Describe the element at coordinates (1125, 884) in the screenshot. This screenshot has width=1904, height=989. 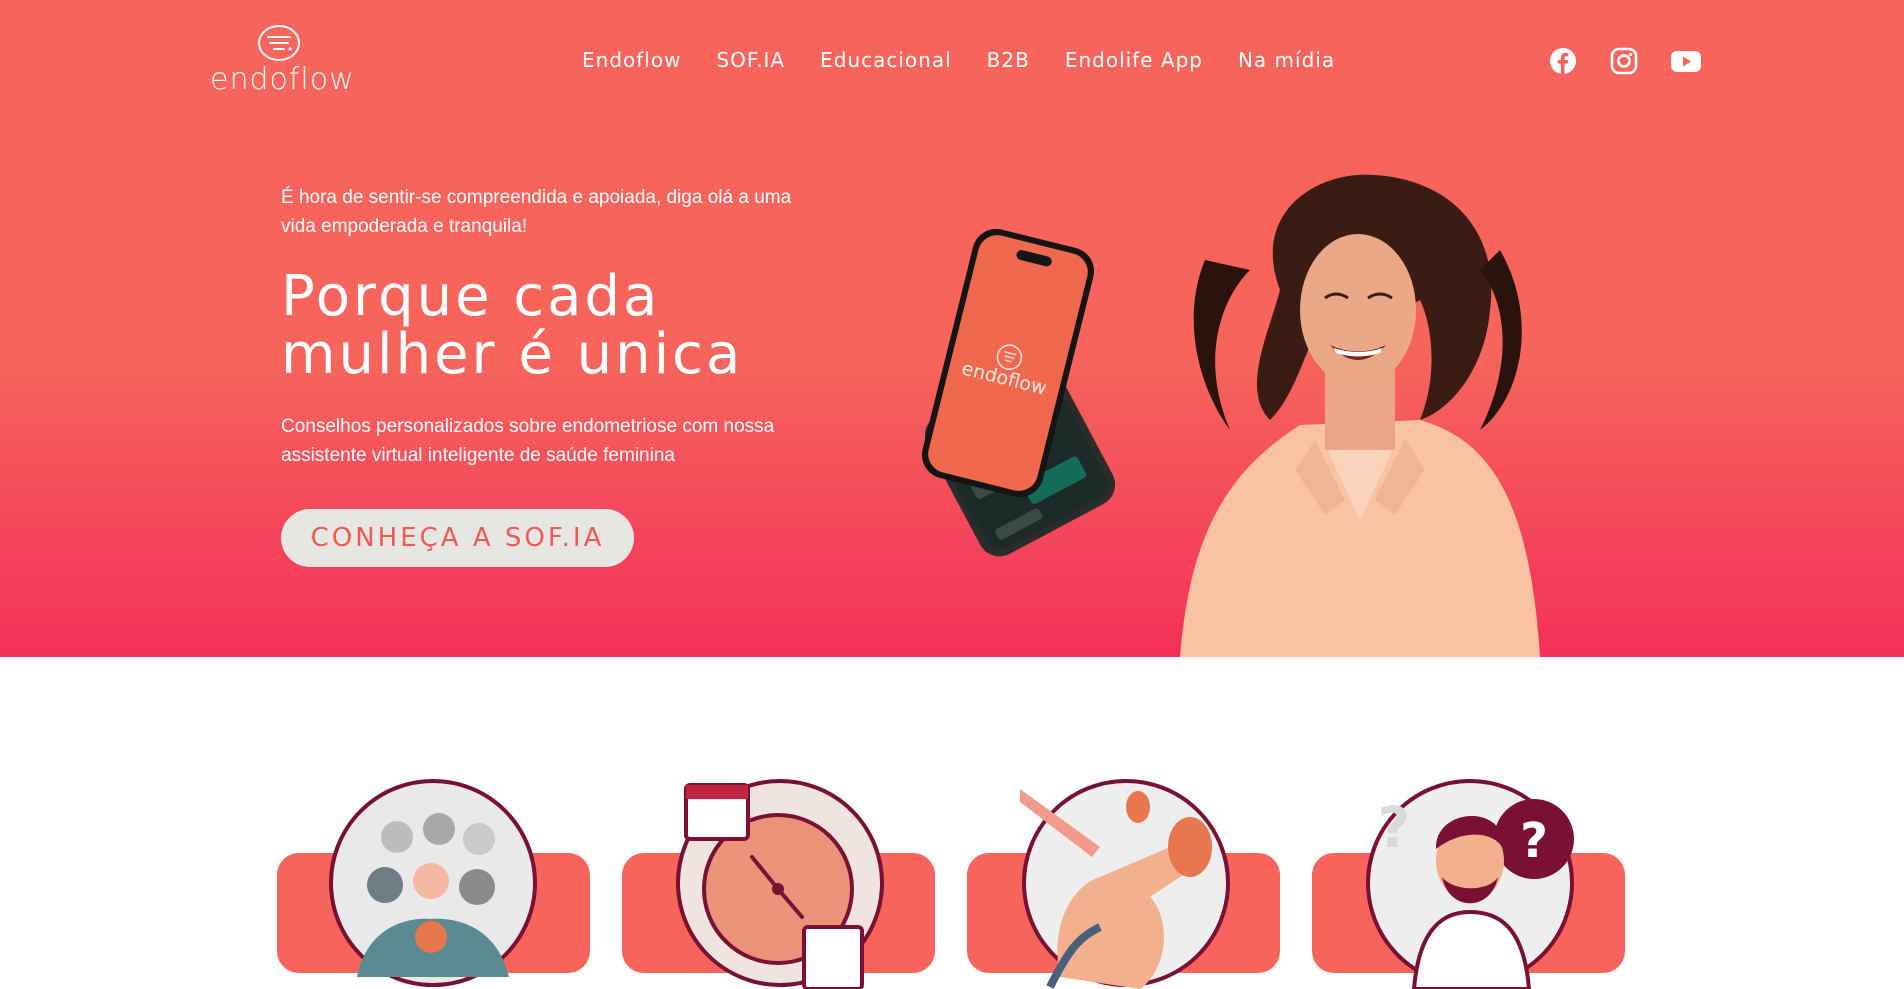
I see `hand-flower-illustration` at that location.